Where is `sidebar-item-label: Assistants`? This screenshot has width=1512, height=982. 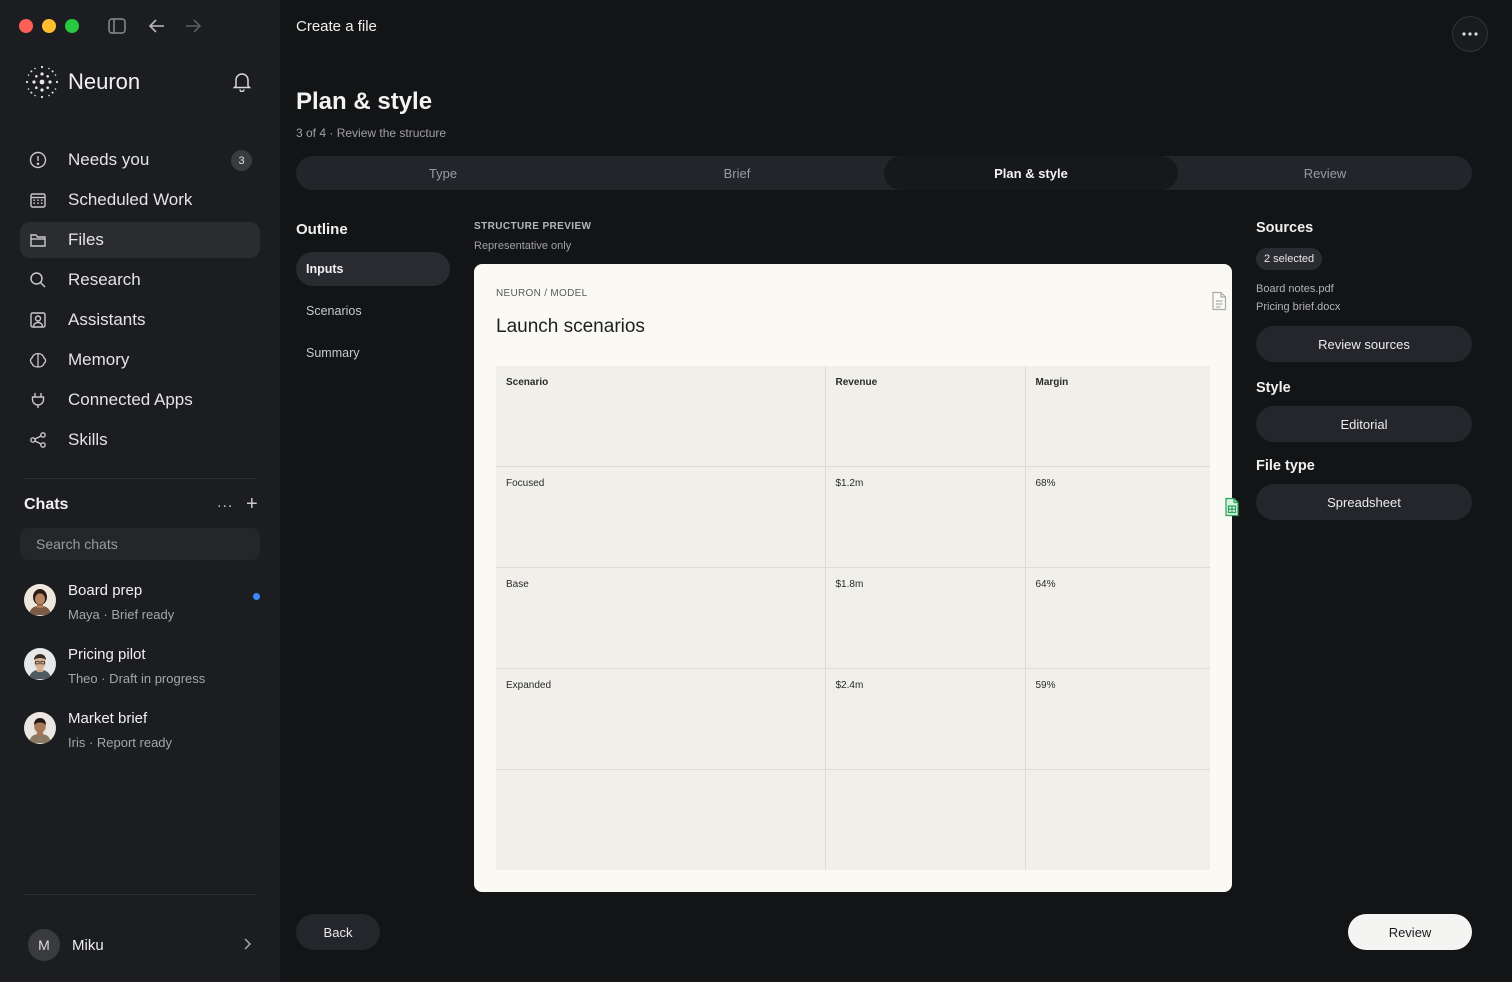 sidebar-item-label: Assistants is located at coordinates (107, 319).